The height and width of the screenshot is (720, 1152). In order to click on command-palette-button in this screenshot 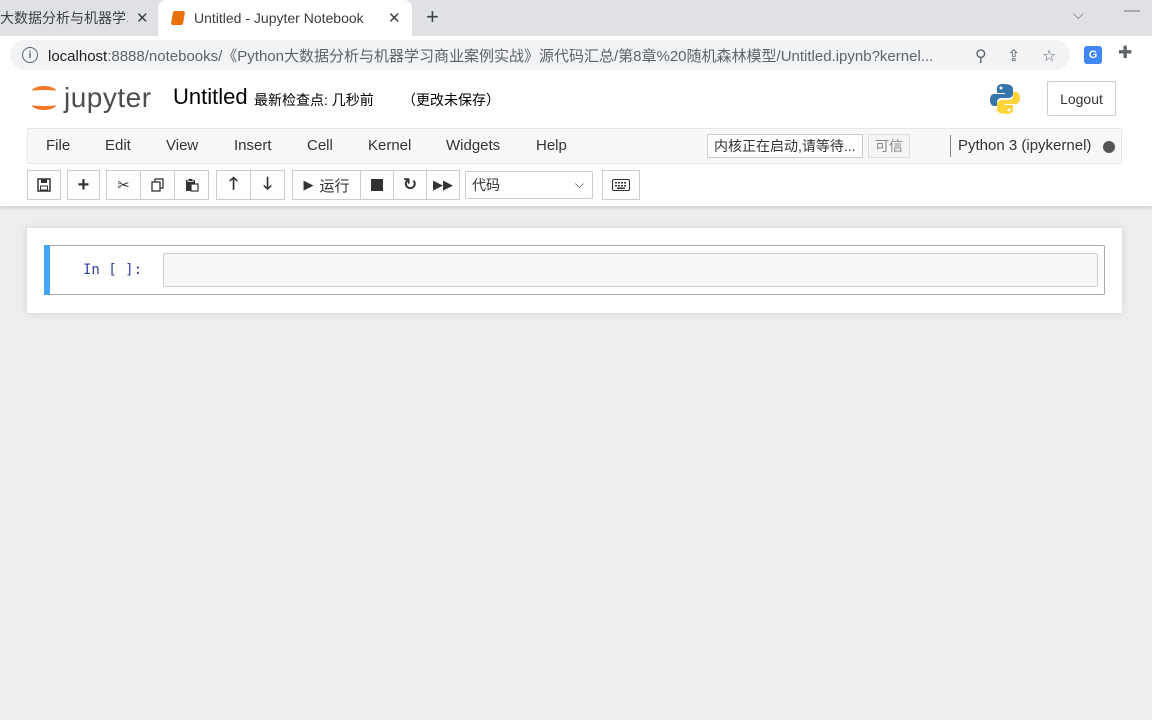, I will do `click(621, 185)`.